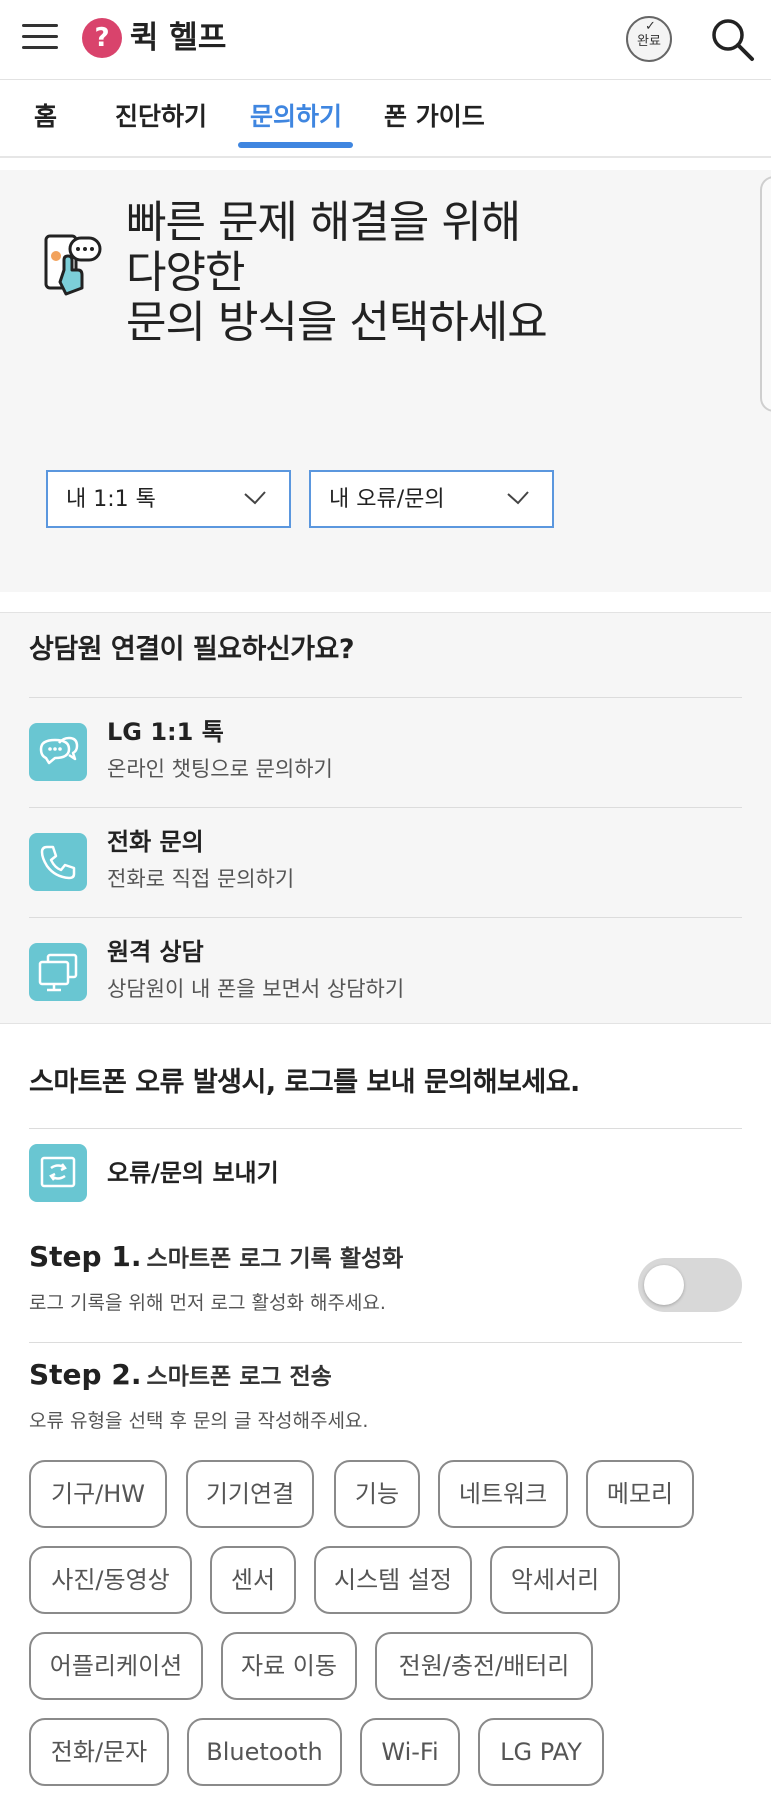 The height and width of the screenshot is (1801, 771). I want to click on remote-support-item: 원격 상담 상담원이 내 폰을 보면서 상담하기, so click(385, 969).